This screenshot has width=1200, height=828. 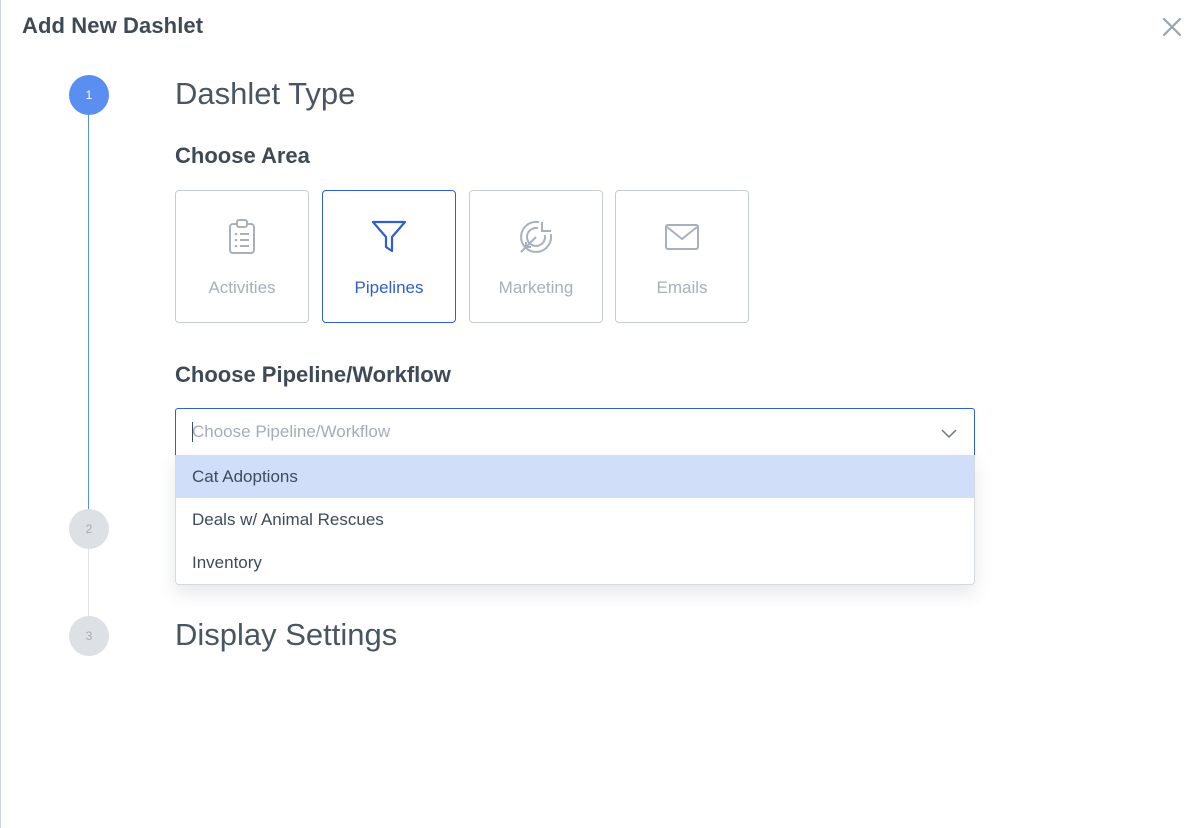 I want to click on dropdown-option-deals-animal-rescues: Deals w/ Animal Rescues, so click(x=575, y=519).